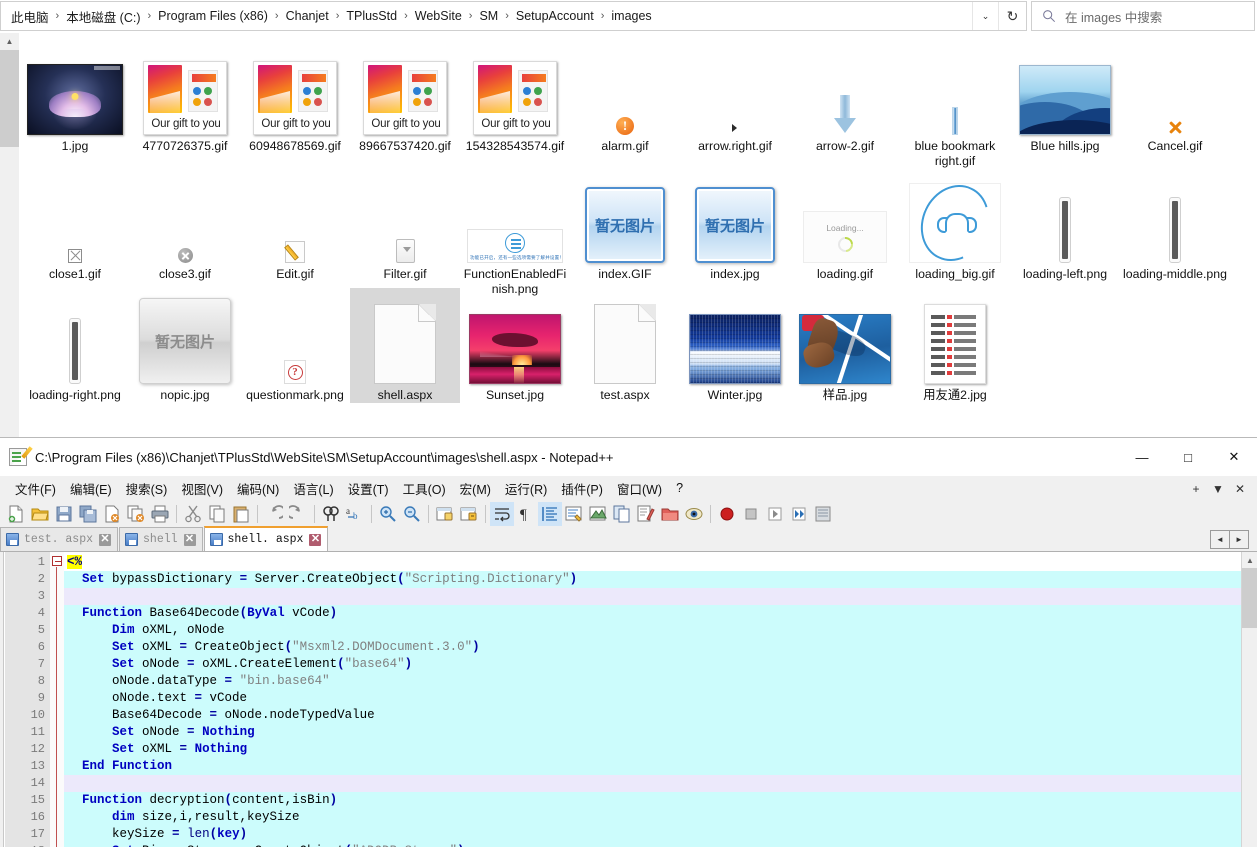 This screenshot has width=1257, height=847. Describe the element at coordinates (652, 664) in the screenshot. I see `code-line: Set oNode = oXML.CreateElement("base64")` at that location.